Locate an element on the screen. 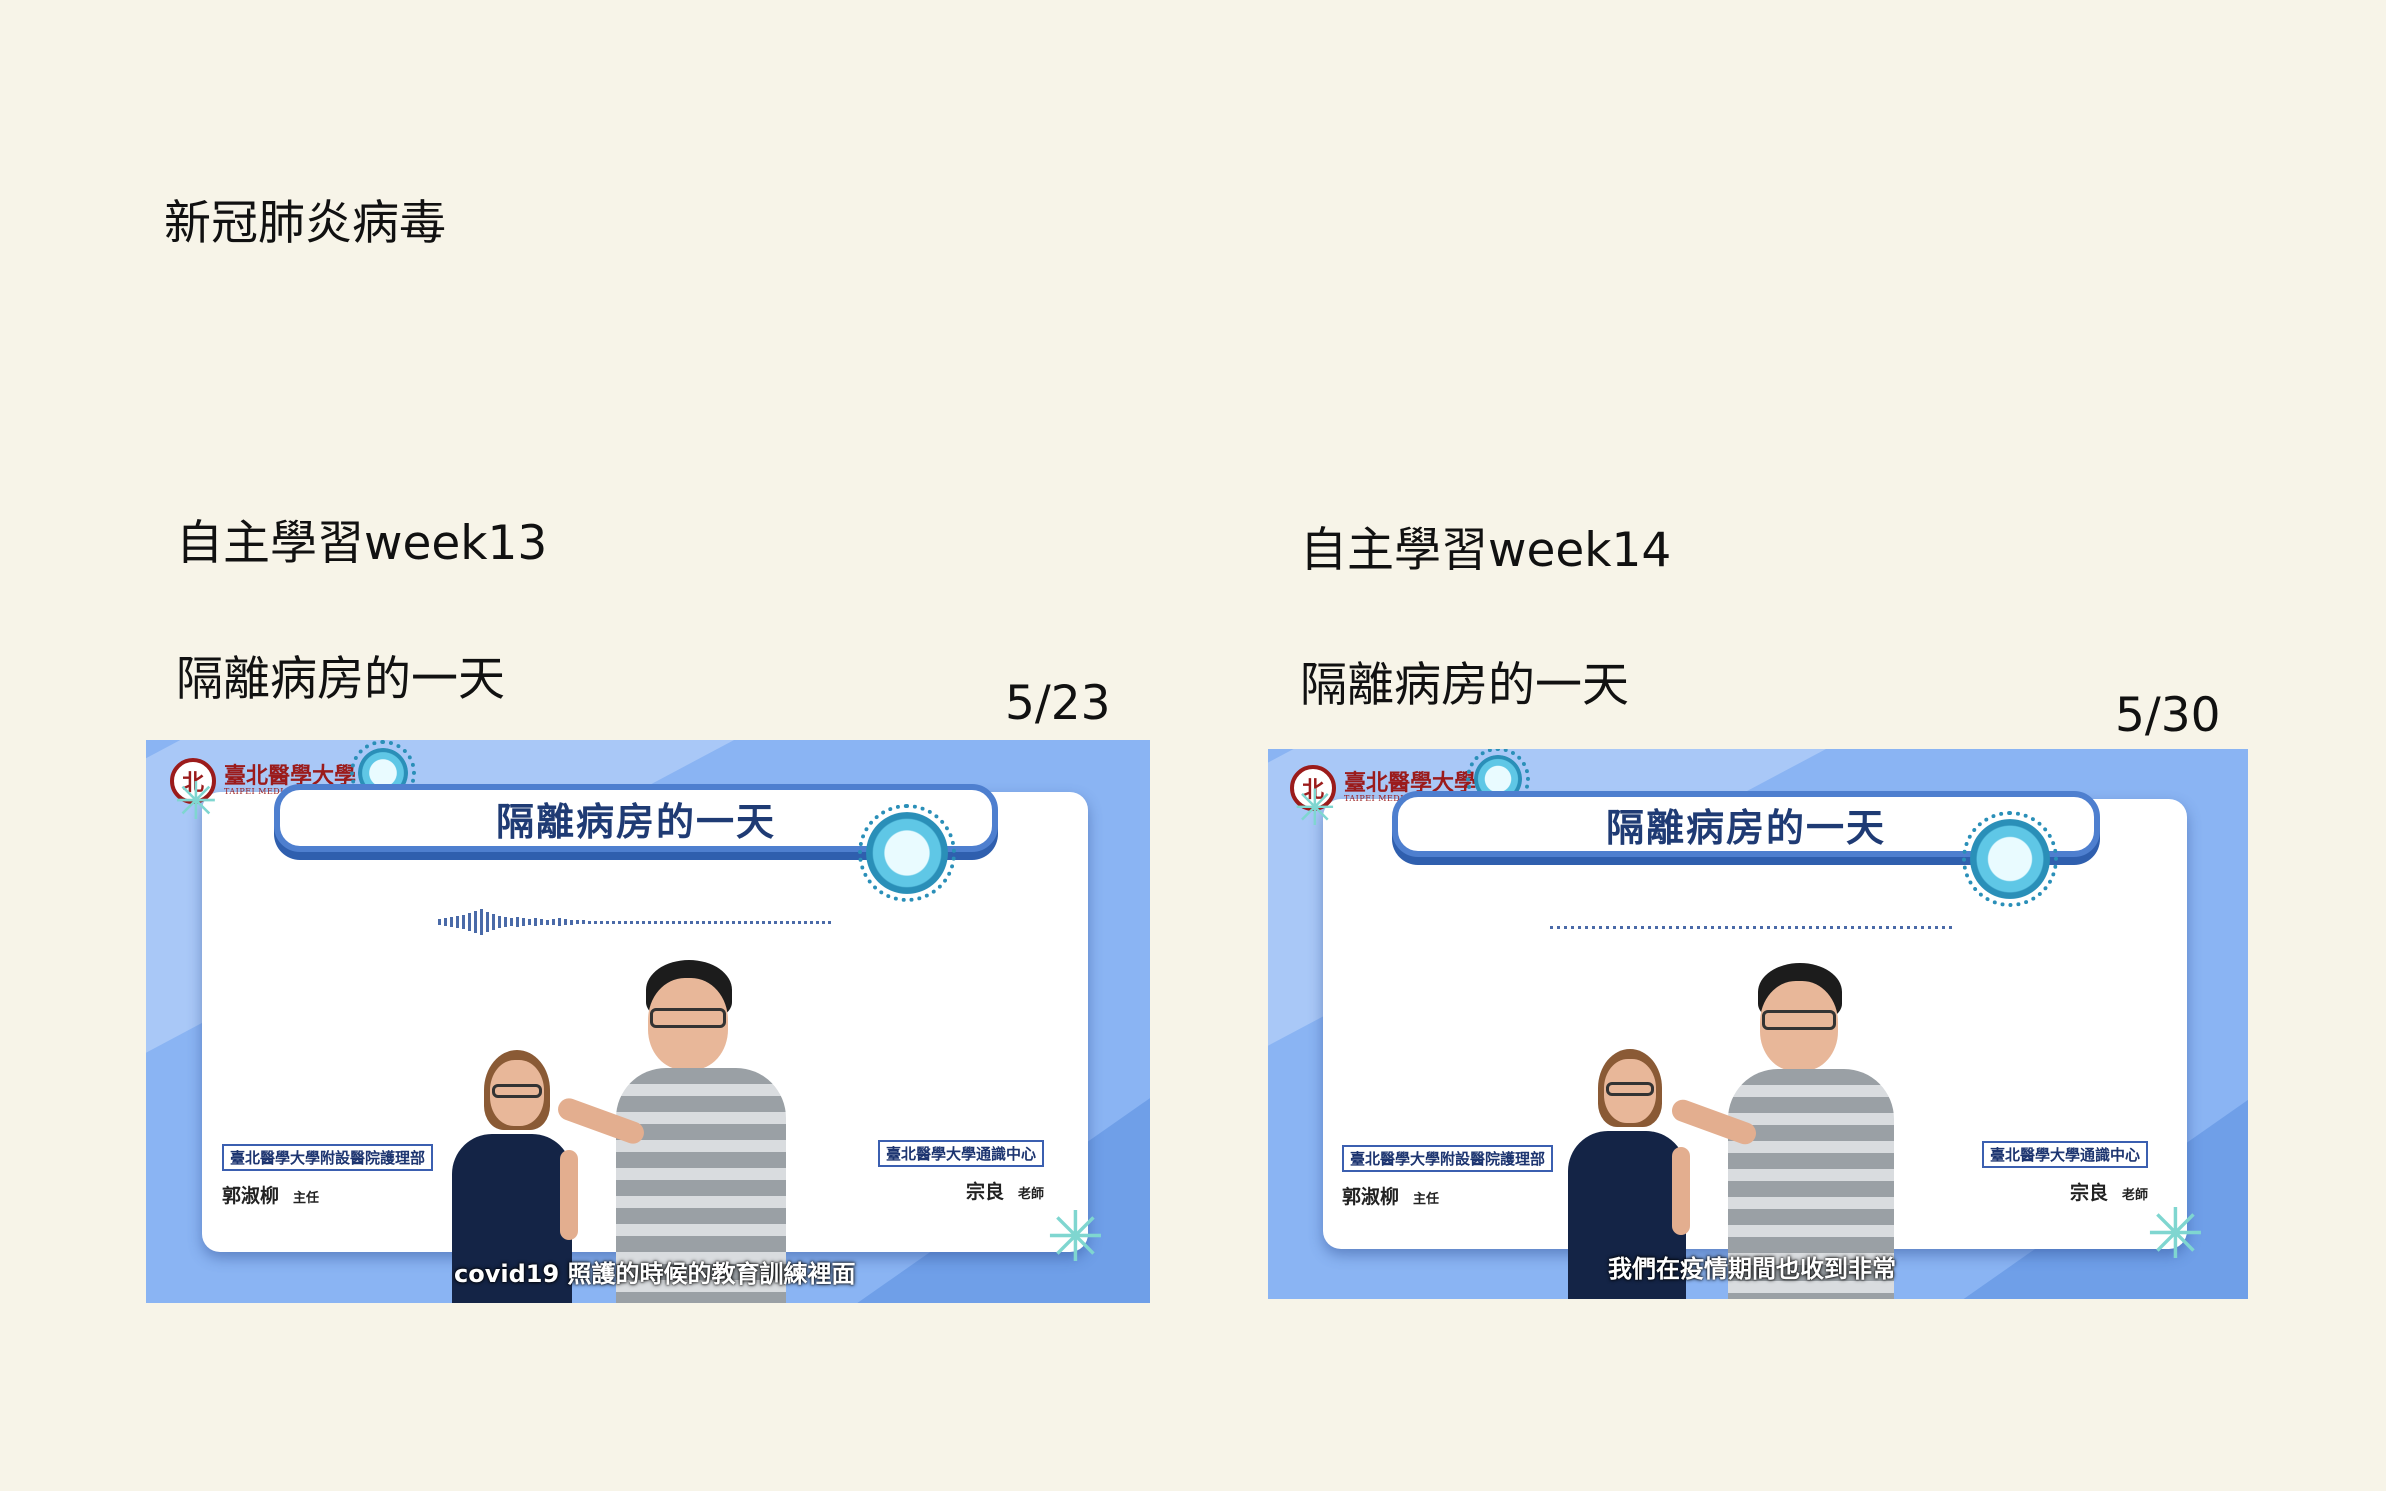 The height and width of the screenshot is (1491, 2386). section-date-week13: 5/23 is located at coordinates (1058, 703).